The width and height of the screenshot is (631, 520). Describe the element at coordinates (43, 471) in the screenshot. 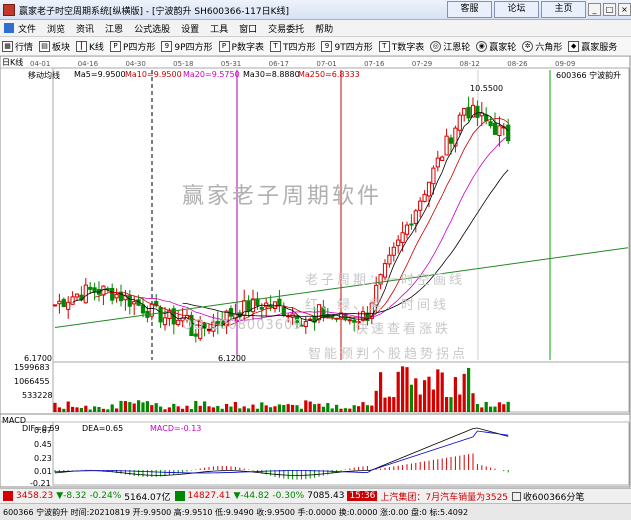

I see `macd-axis-4: 0.01` at that location.